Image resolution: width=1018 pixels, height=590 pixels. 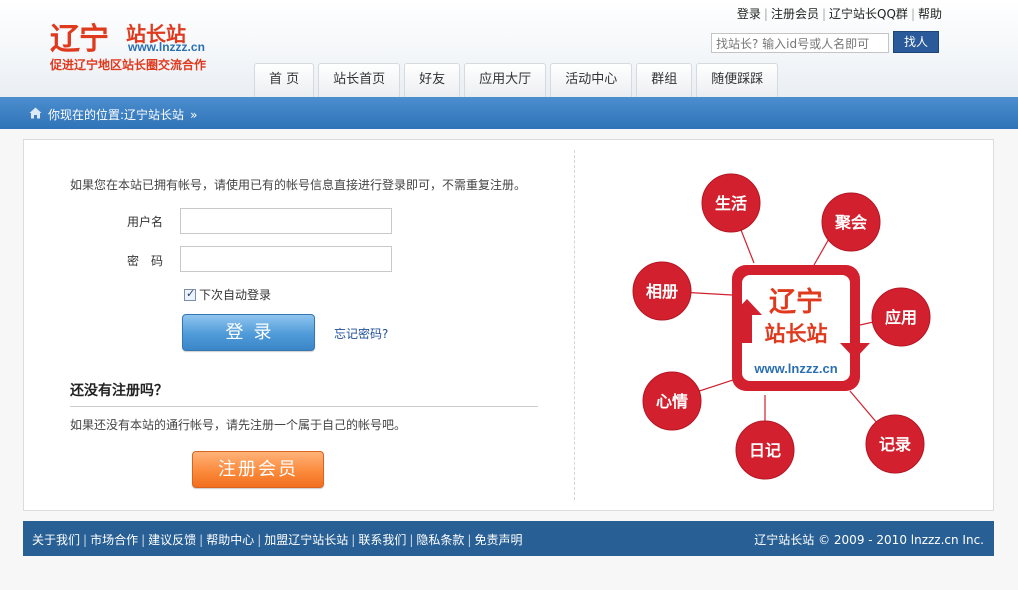 What do you see at coordinates (304, 406) in the screenshot?
I see `divider-line` at bounding box center [304, 406].